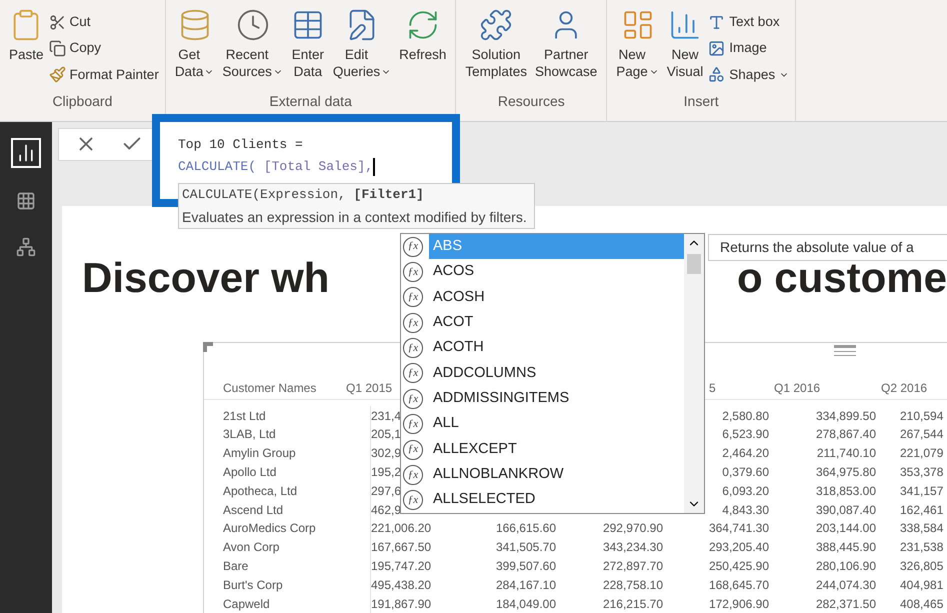 Image resolution: width=947 pixels, height=613 pixels. What do you see at coordinates (904, 388) in the screenshot?
I see `column-header: Q2 2016` at bounding box center [904, 388].